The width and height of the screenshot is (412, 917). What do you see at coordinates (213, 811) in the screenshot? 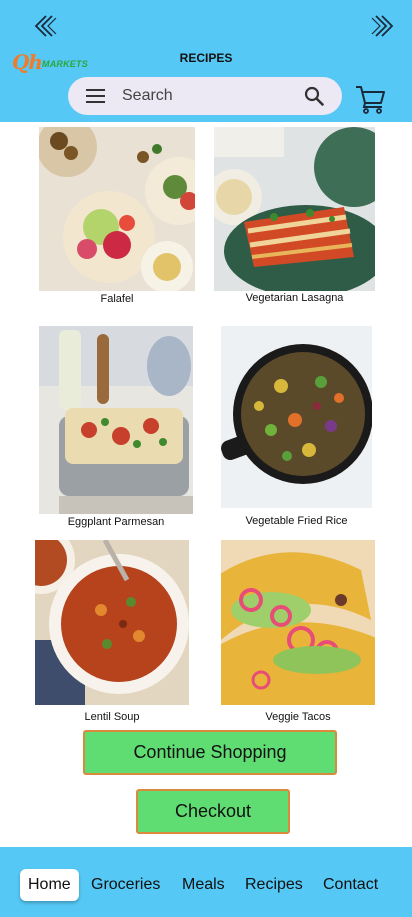
I see `checkout-button: Checkout` at bounding box center [213, 811].